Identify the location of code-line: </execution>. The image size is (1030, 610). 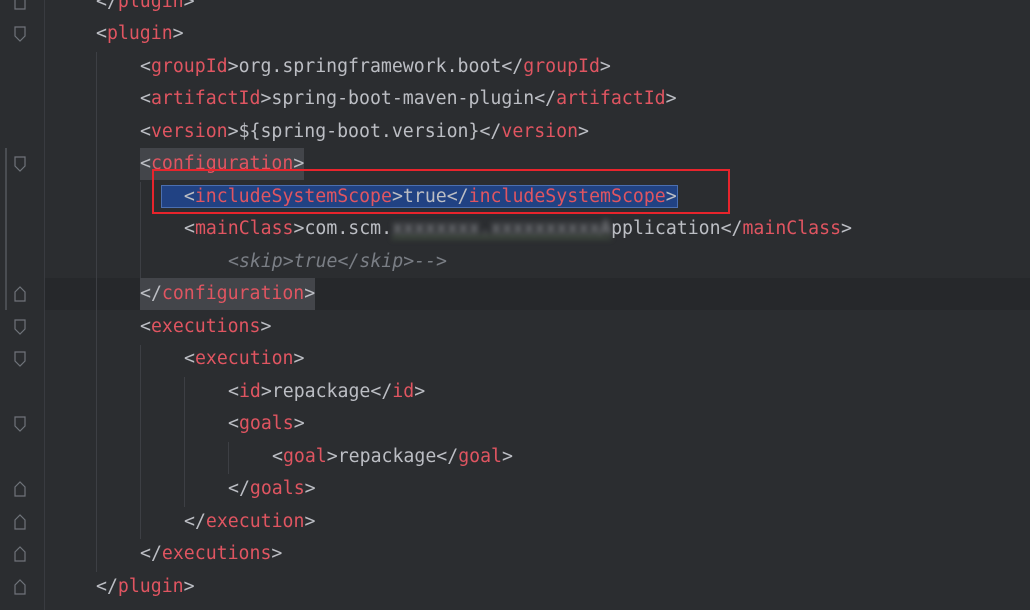
(249, 522).